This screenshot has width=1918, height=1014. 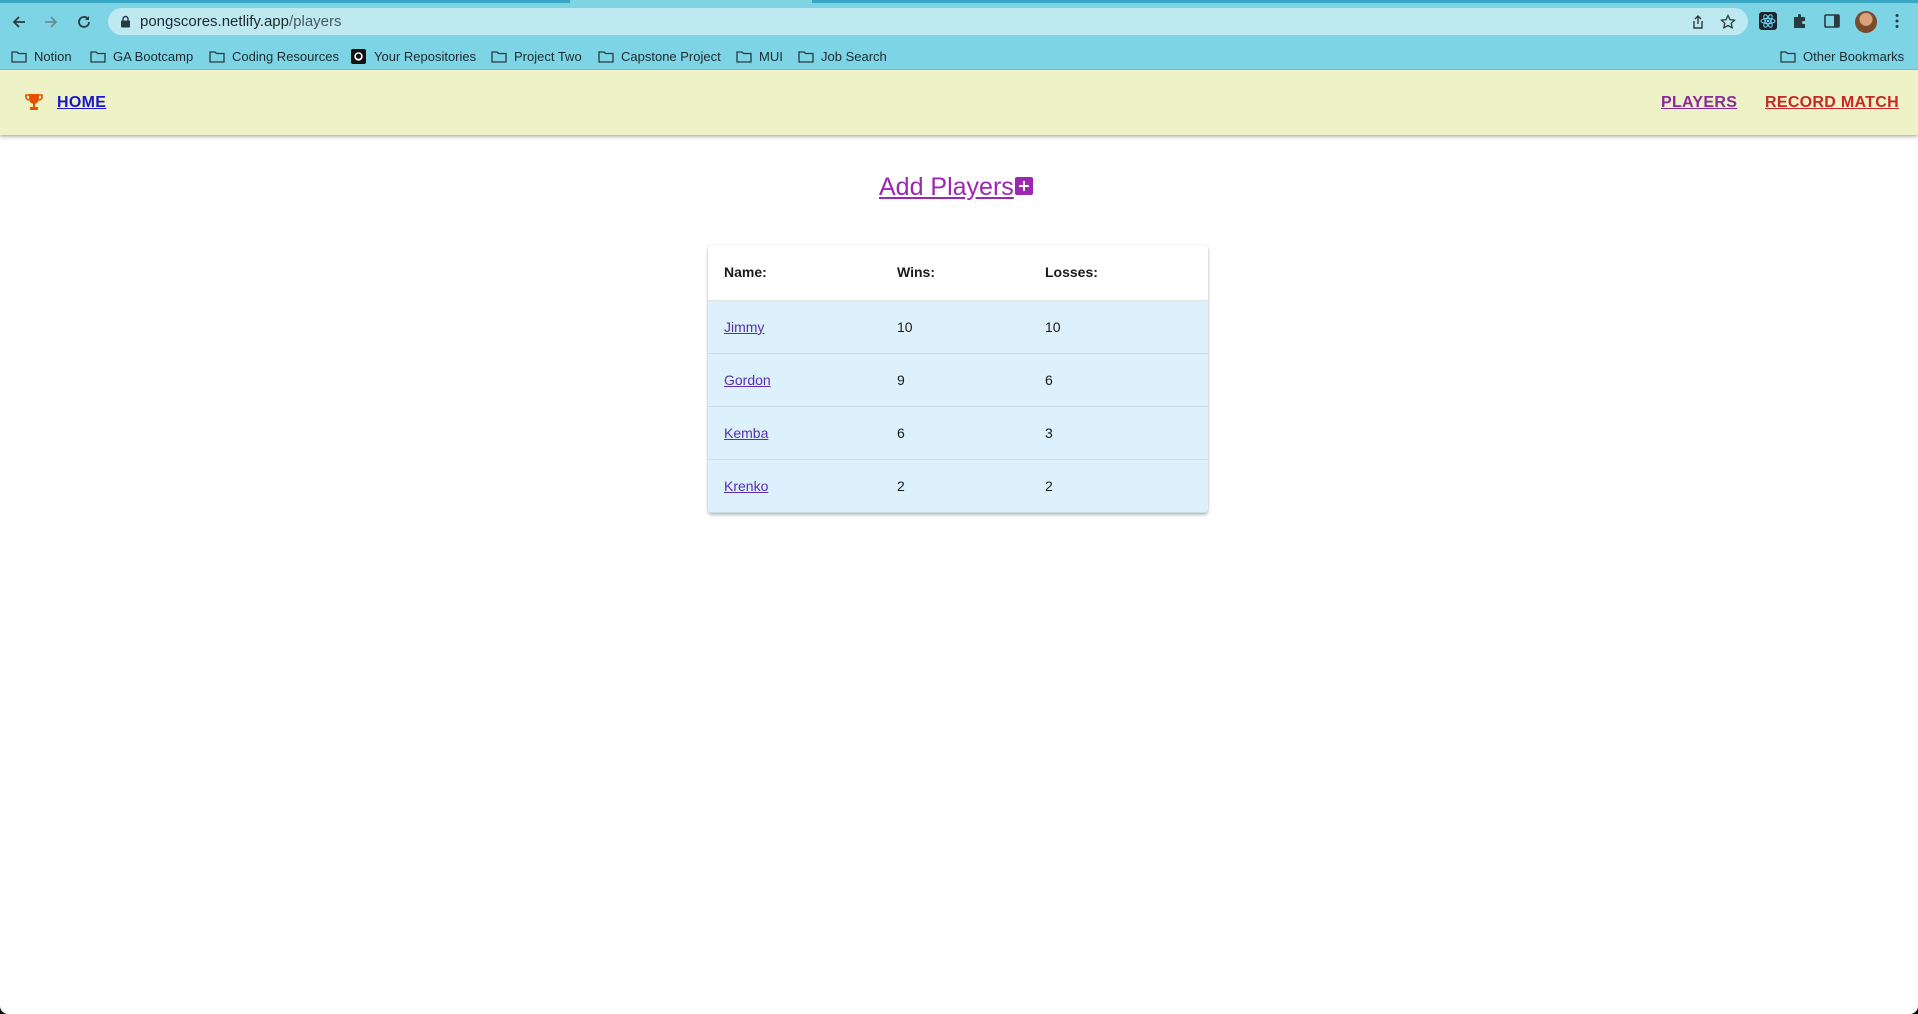 I want to click on table-header: Name: Wins: Losses:, so click(x=958, y=273).